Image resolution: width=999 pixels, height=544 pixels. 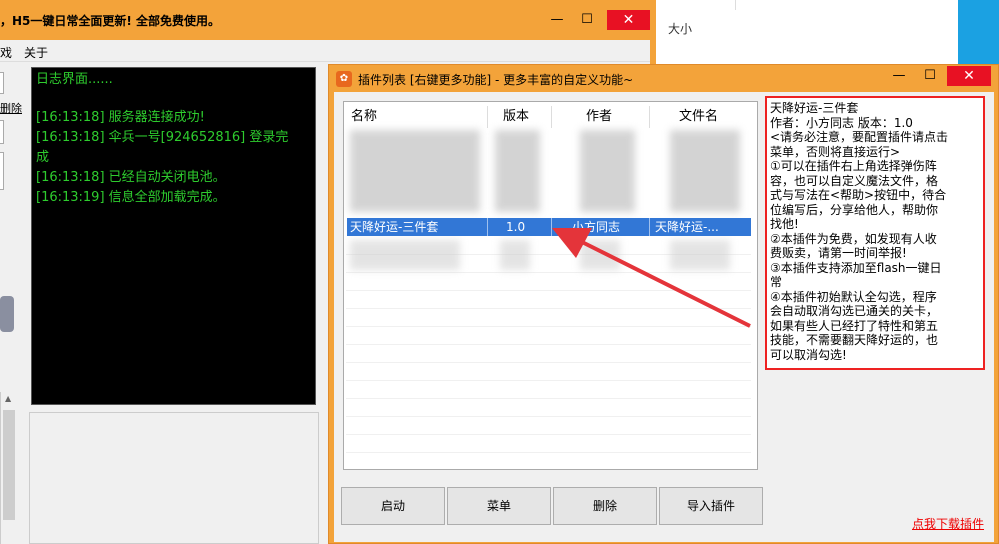 I want to click on description-line: ①可以在插件右上角选择弹伤阵, so click(x=853, y=166).